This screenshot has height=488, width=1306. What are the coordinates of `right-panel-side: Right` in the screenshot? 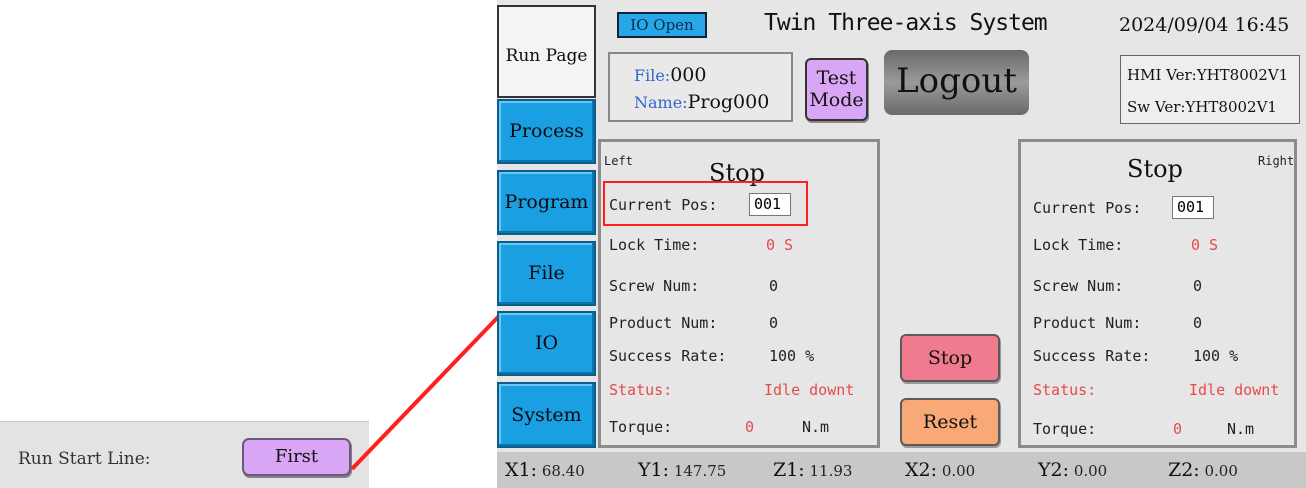 It's located at (1276, 161).